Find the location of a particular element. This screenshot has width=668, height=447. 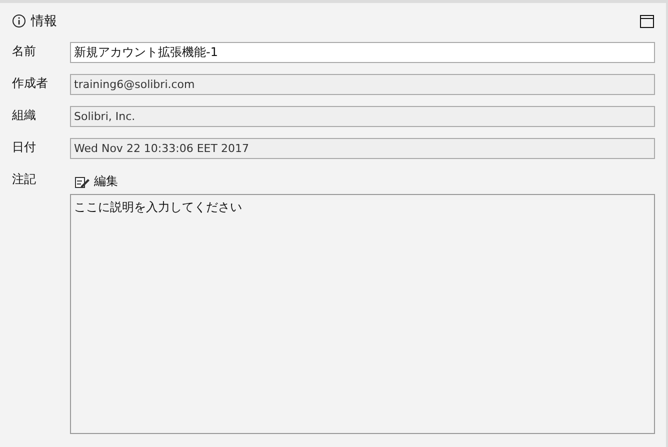

field-label: 名前 is located at coordinates (24, 51).